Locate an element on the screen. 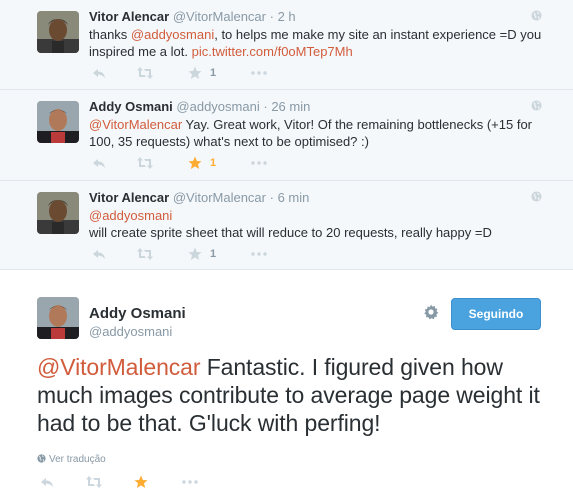 The height and width of the screenshot is (494, 573). follow-button: Seguindo is located at coordinates (496, 314).